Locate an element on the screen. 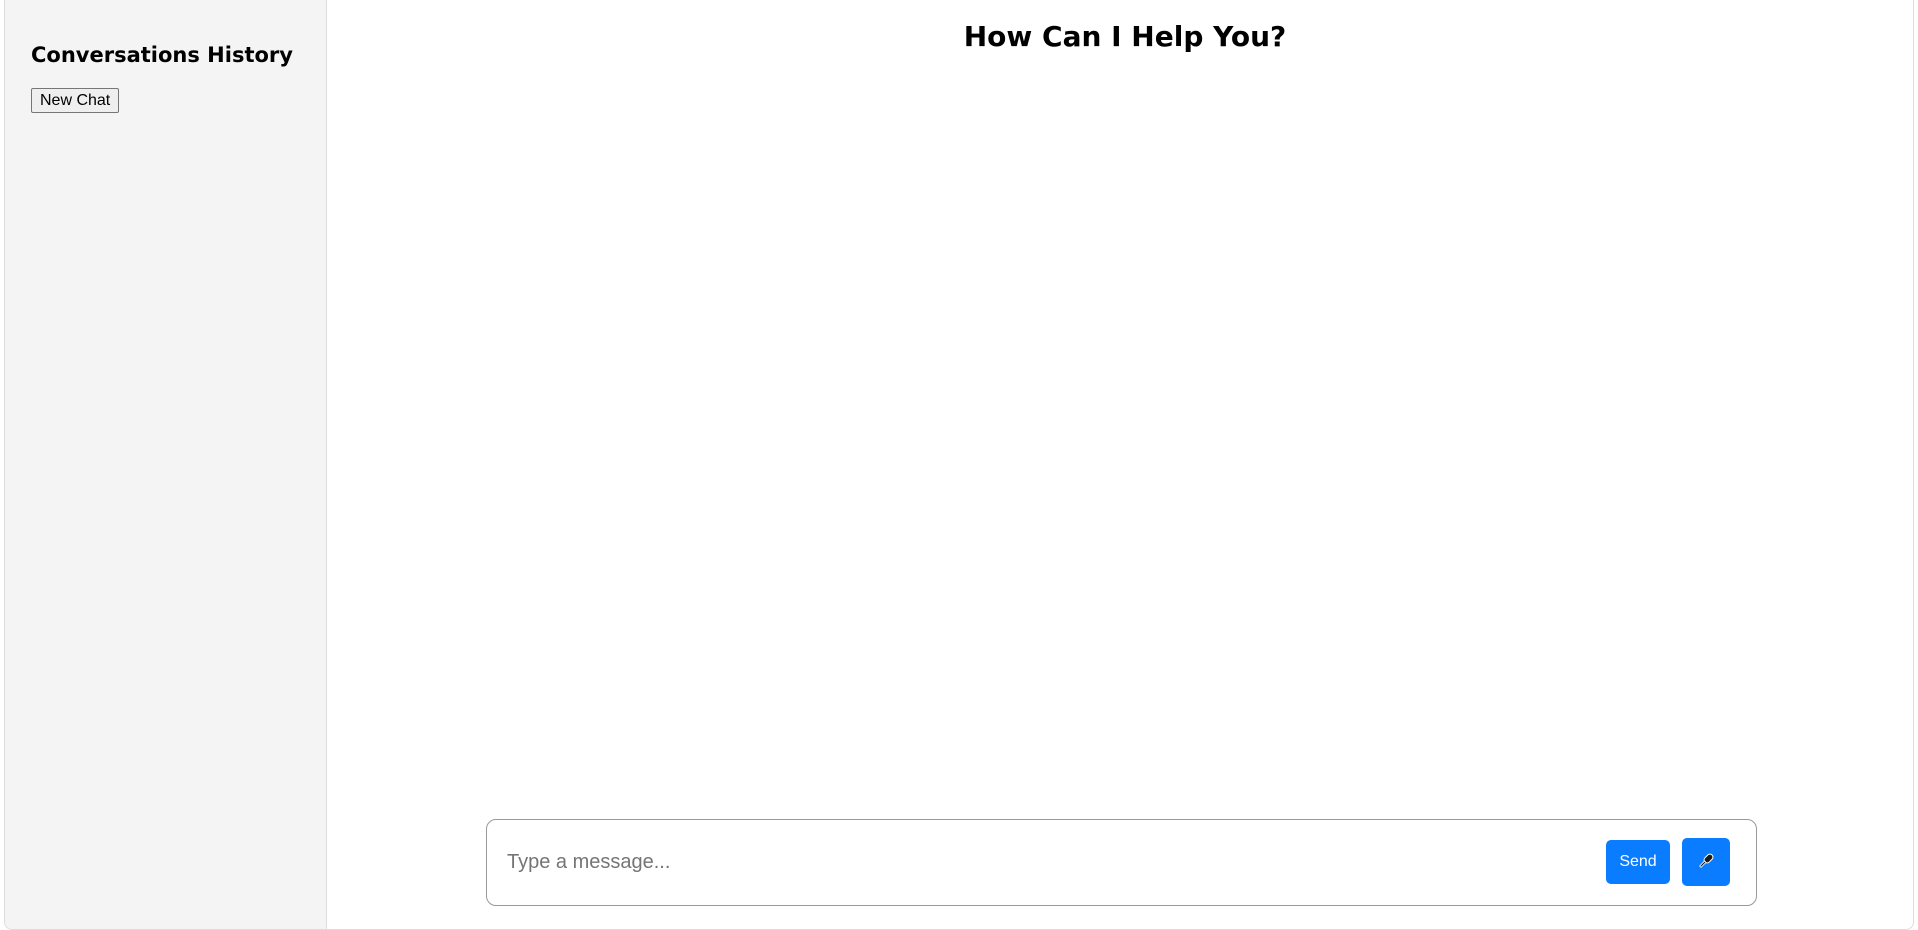 Image resolution: width=1918 pixels, height=930 pixels. microphone-icon is located at coordinates (1706, 862).